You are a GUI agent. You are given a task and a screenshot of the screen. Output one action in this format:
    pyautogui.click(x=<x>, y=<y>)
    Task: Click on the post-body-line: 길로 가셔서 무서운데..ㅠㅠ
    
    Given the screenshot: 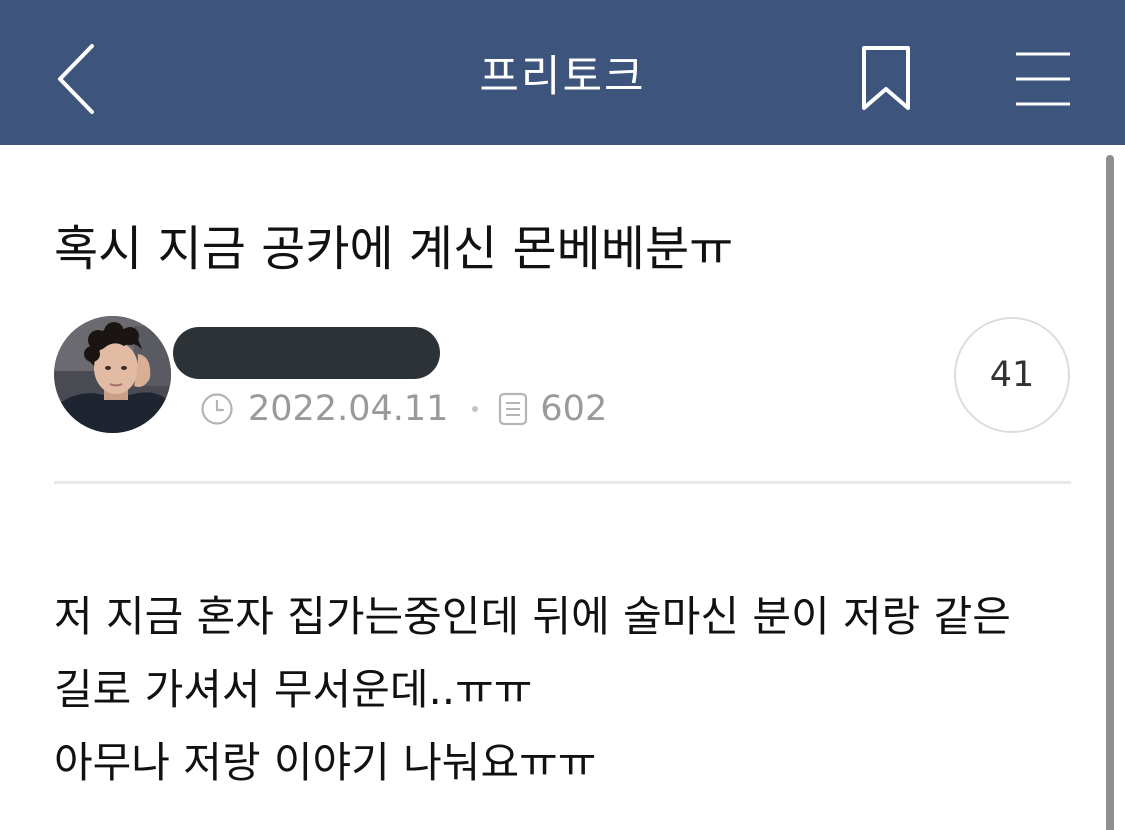 What is the action you would take?
    pyautogui.click(x=293, y=689)
    